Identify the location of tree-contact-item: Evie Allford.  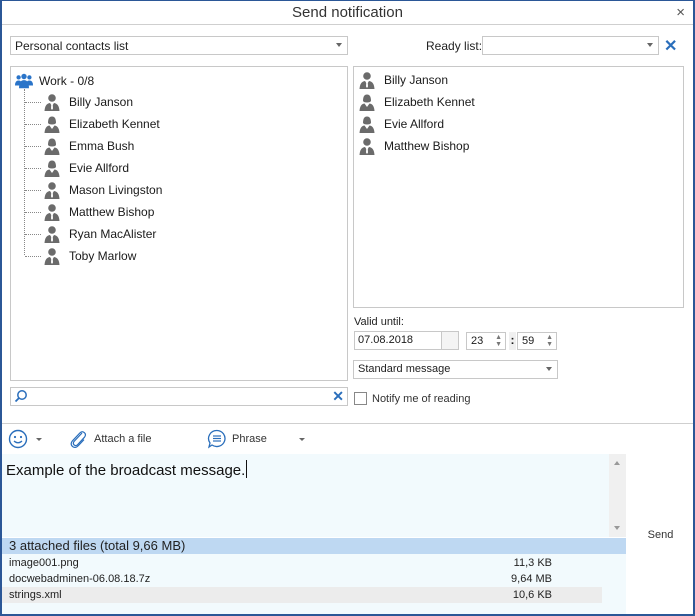
(77, 168).